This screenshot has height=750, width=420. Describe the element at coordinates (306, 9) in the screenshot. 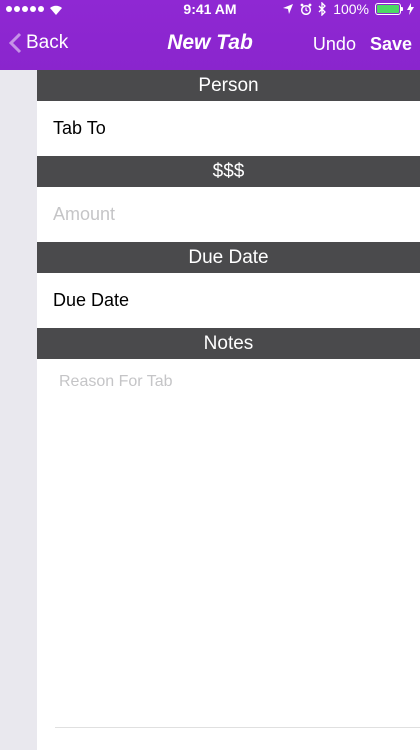

I see `alarm-clock-icon` at that location.